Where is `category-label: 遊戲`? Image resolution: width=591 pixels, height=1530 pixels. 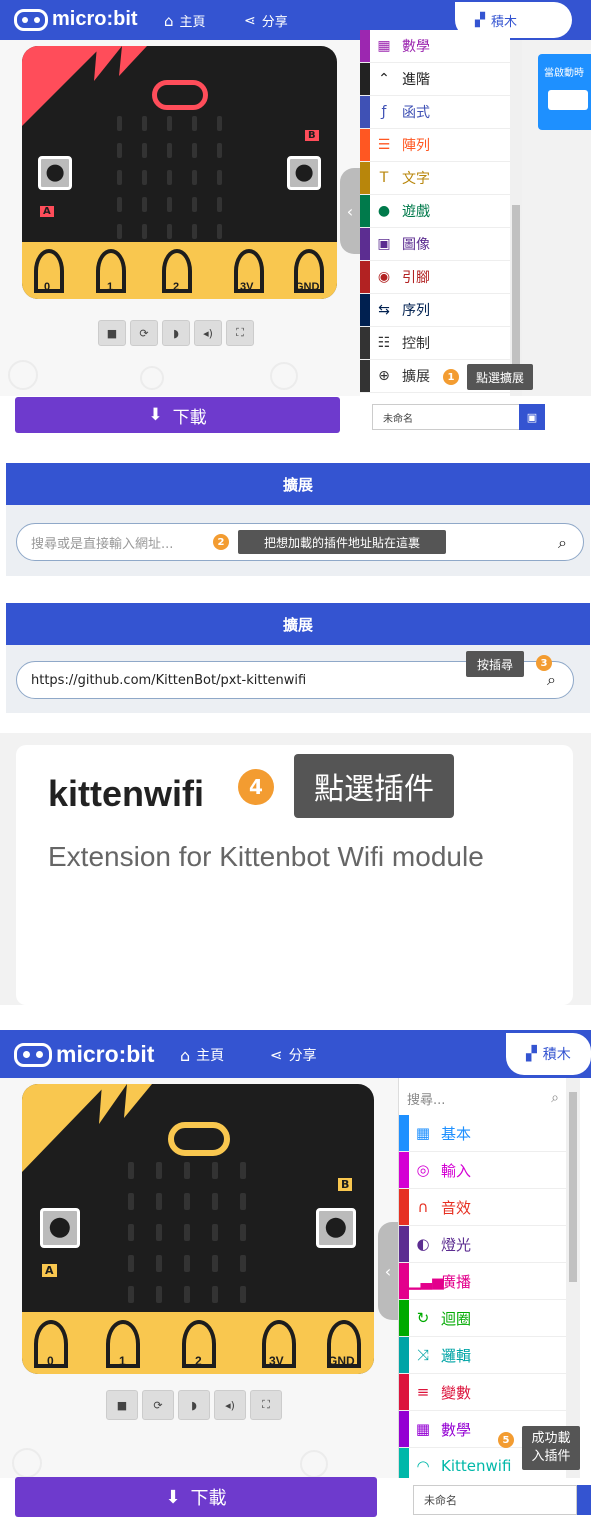
category-label: 遊戲 is located at coordinates (416, 212).